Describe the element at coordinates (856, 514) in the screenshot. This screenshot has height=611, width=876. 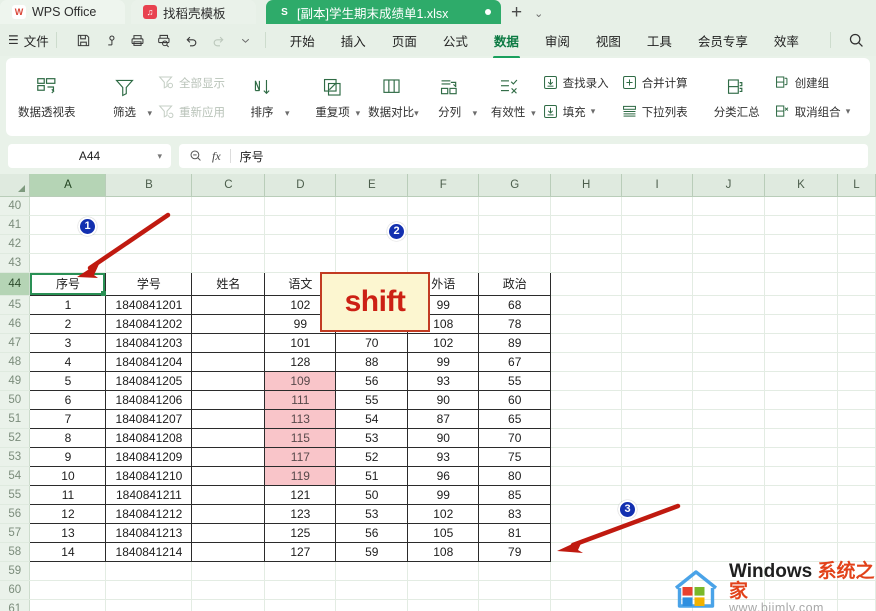
I see `cell-l56` at that location.